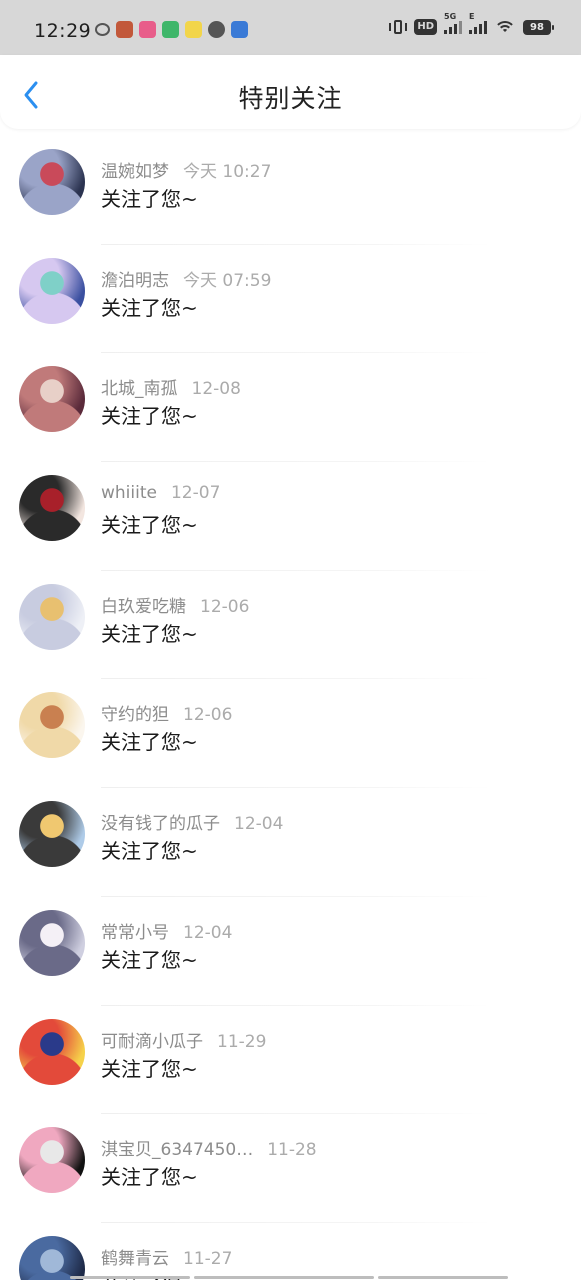  I want to click on list-item: 没有钱了的瓜子 12-04 关注了您~, so click(290, 842).